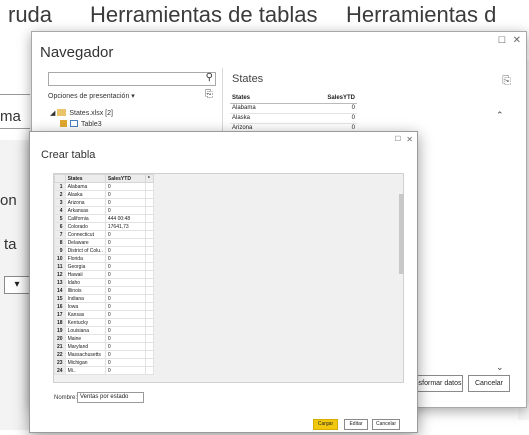  What do you see at coordinates (85, 178) in the screenshot?
I see `grid-col-header: States` at bounding box center [85, 178].